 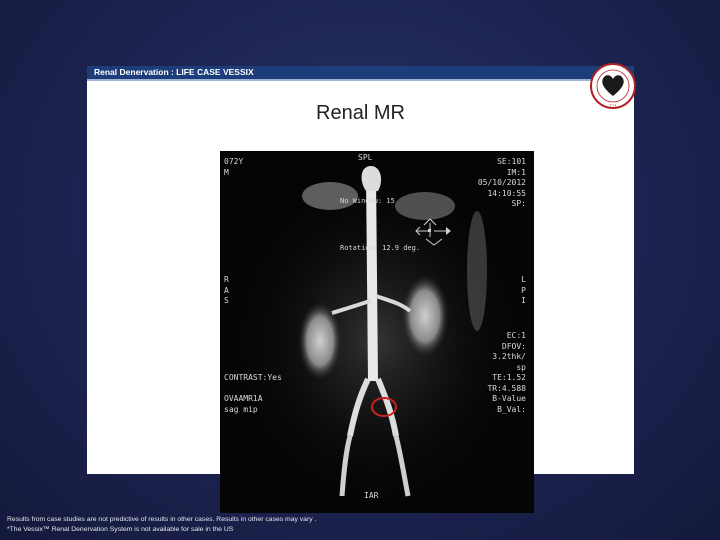 What do you see at coordinates (521, 367) in the screenshot?
I see `param-sp: sp` at bounding box center [521, 367].